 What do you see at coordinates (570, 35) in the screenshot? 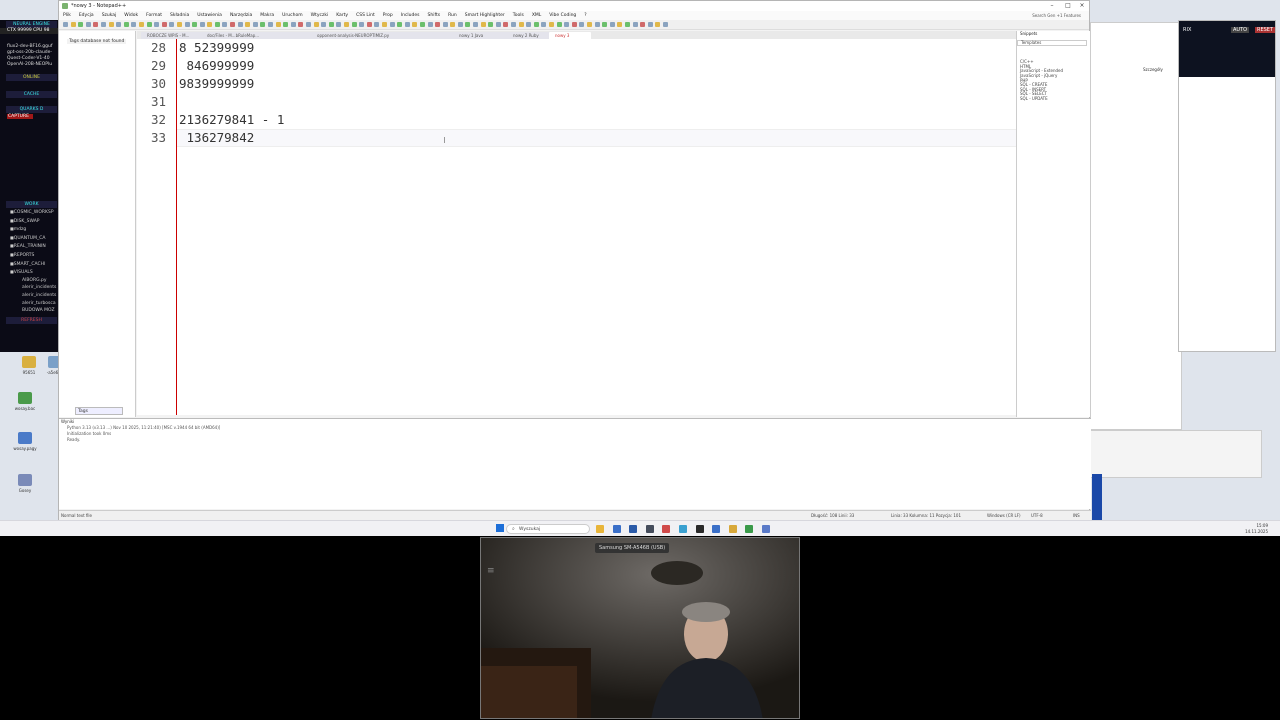
I see `document-tab: nowy 3` at bounding box center [570, 35].